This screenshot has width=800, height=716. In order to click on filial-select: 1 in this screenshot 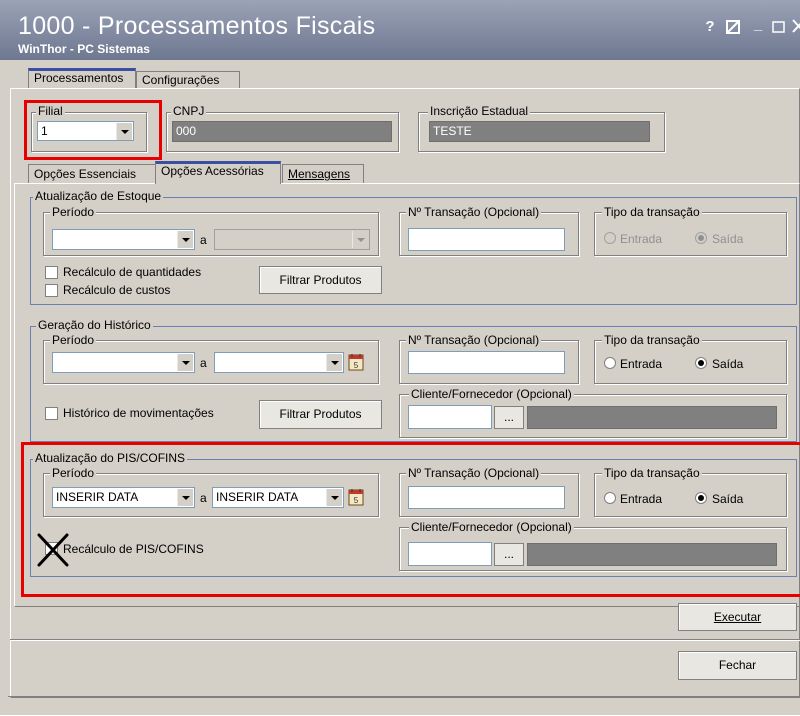, I will do `click(85, 131)`.